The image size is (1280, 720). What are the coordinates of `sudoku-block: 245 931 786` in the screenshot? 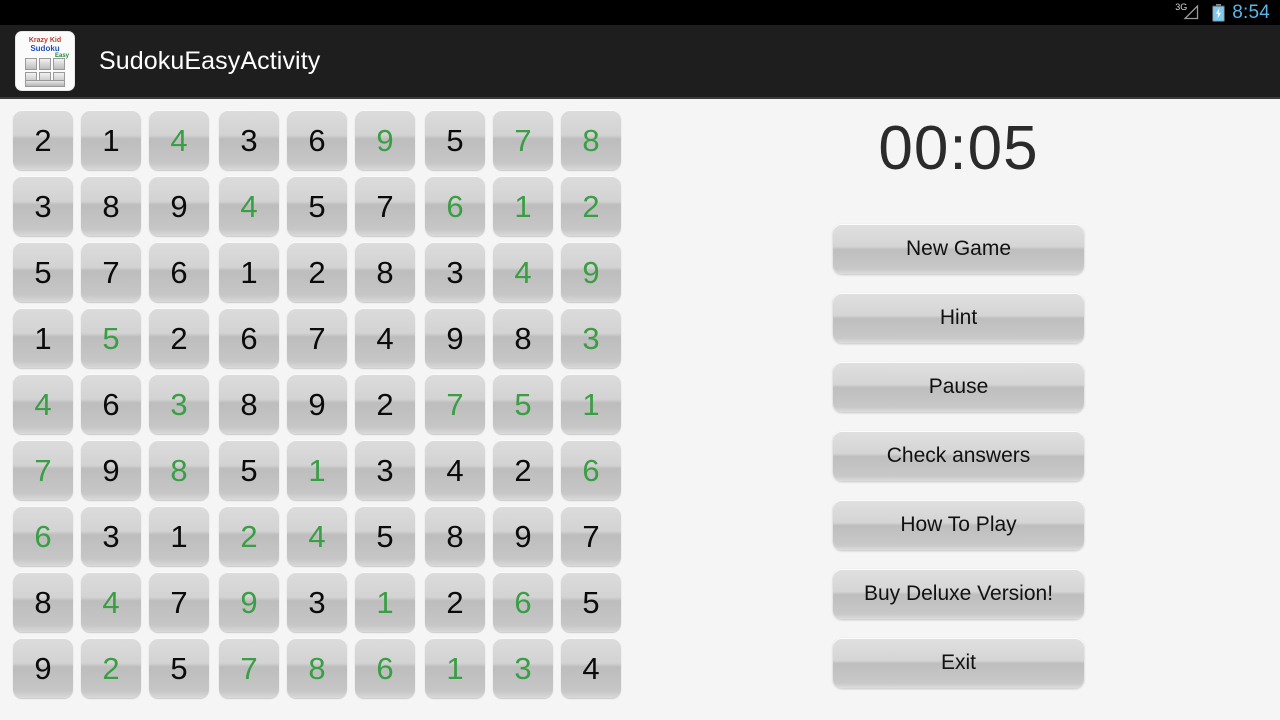 It's located at (317, 602).